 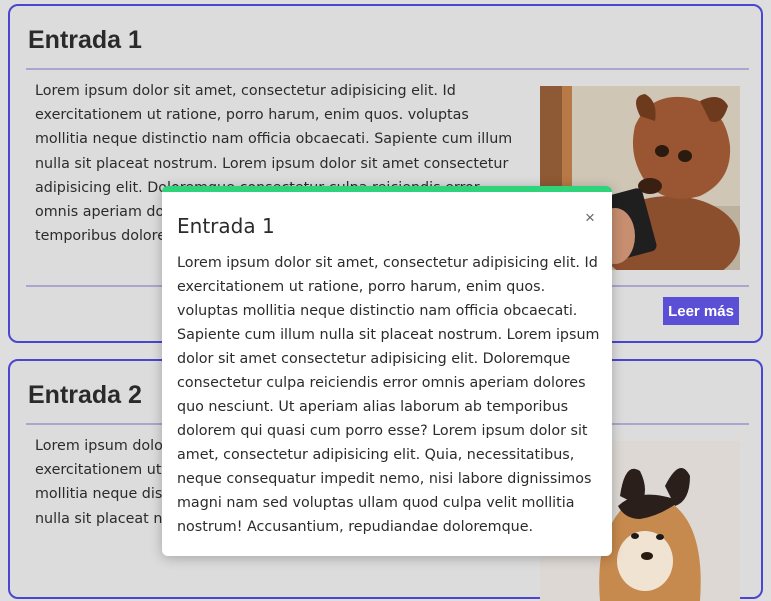 What do you see at coordinates (701, 311) in the screenshot?
I see `read-more-button: Leer más` at bounding box center [701, 311].